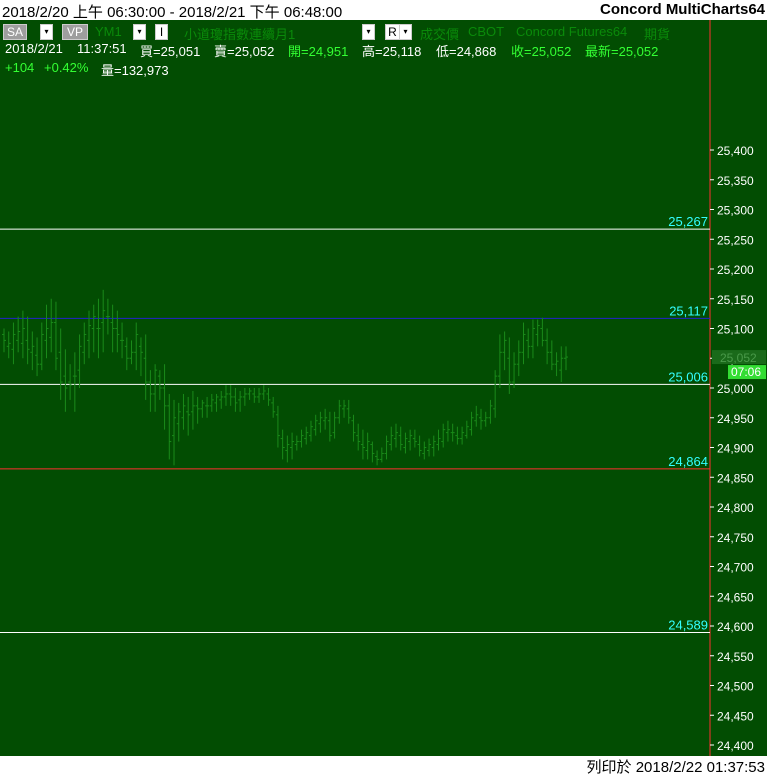 This screenshot has width=767, height=777. What do you see at coordinates (735, 419) in the screenshot?
I see `price-tick-label: 24,950` at bounding box center [735, 419].